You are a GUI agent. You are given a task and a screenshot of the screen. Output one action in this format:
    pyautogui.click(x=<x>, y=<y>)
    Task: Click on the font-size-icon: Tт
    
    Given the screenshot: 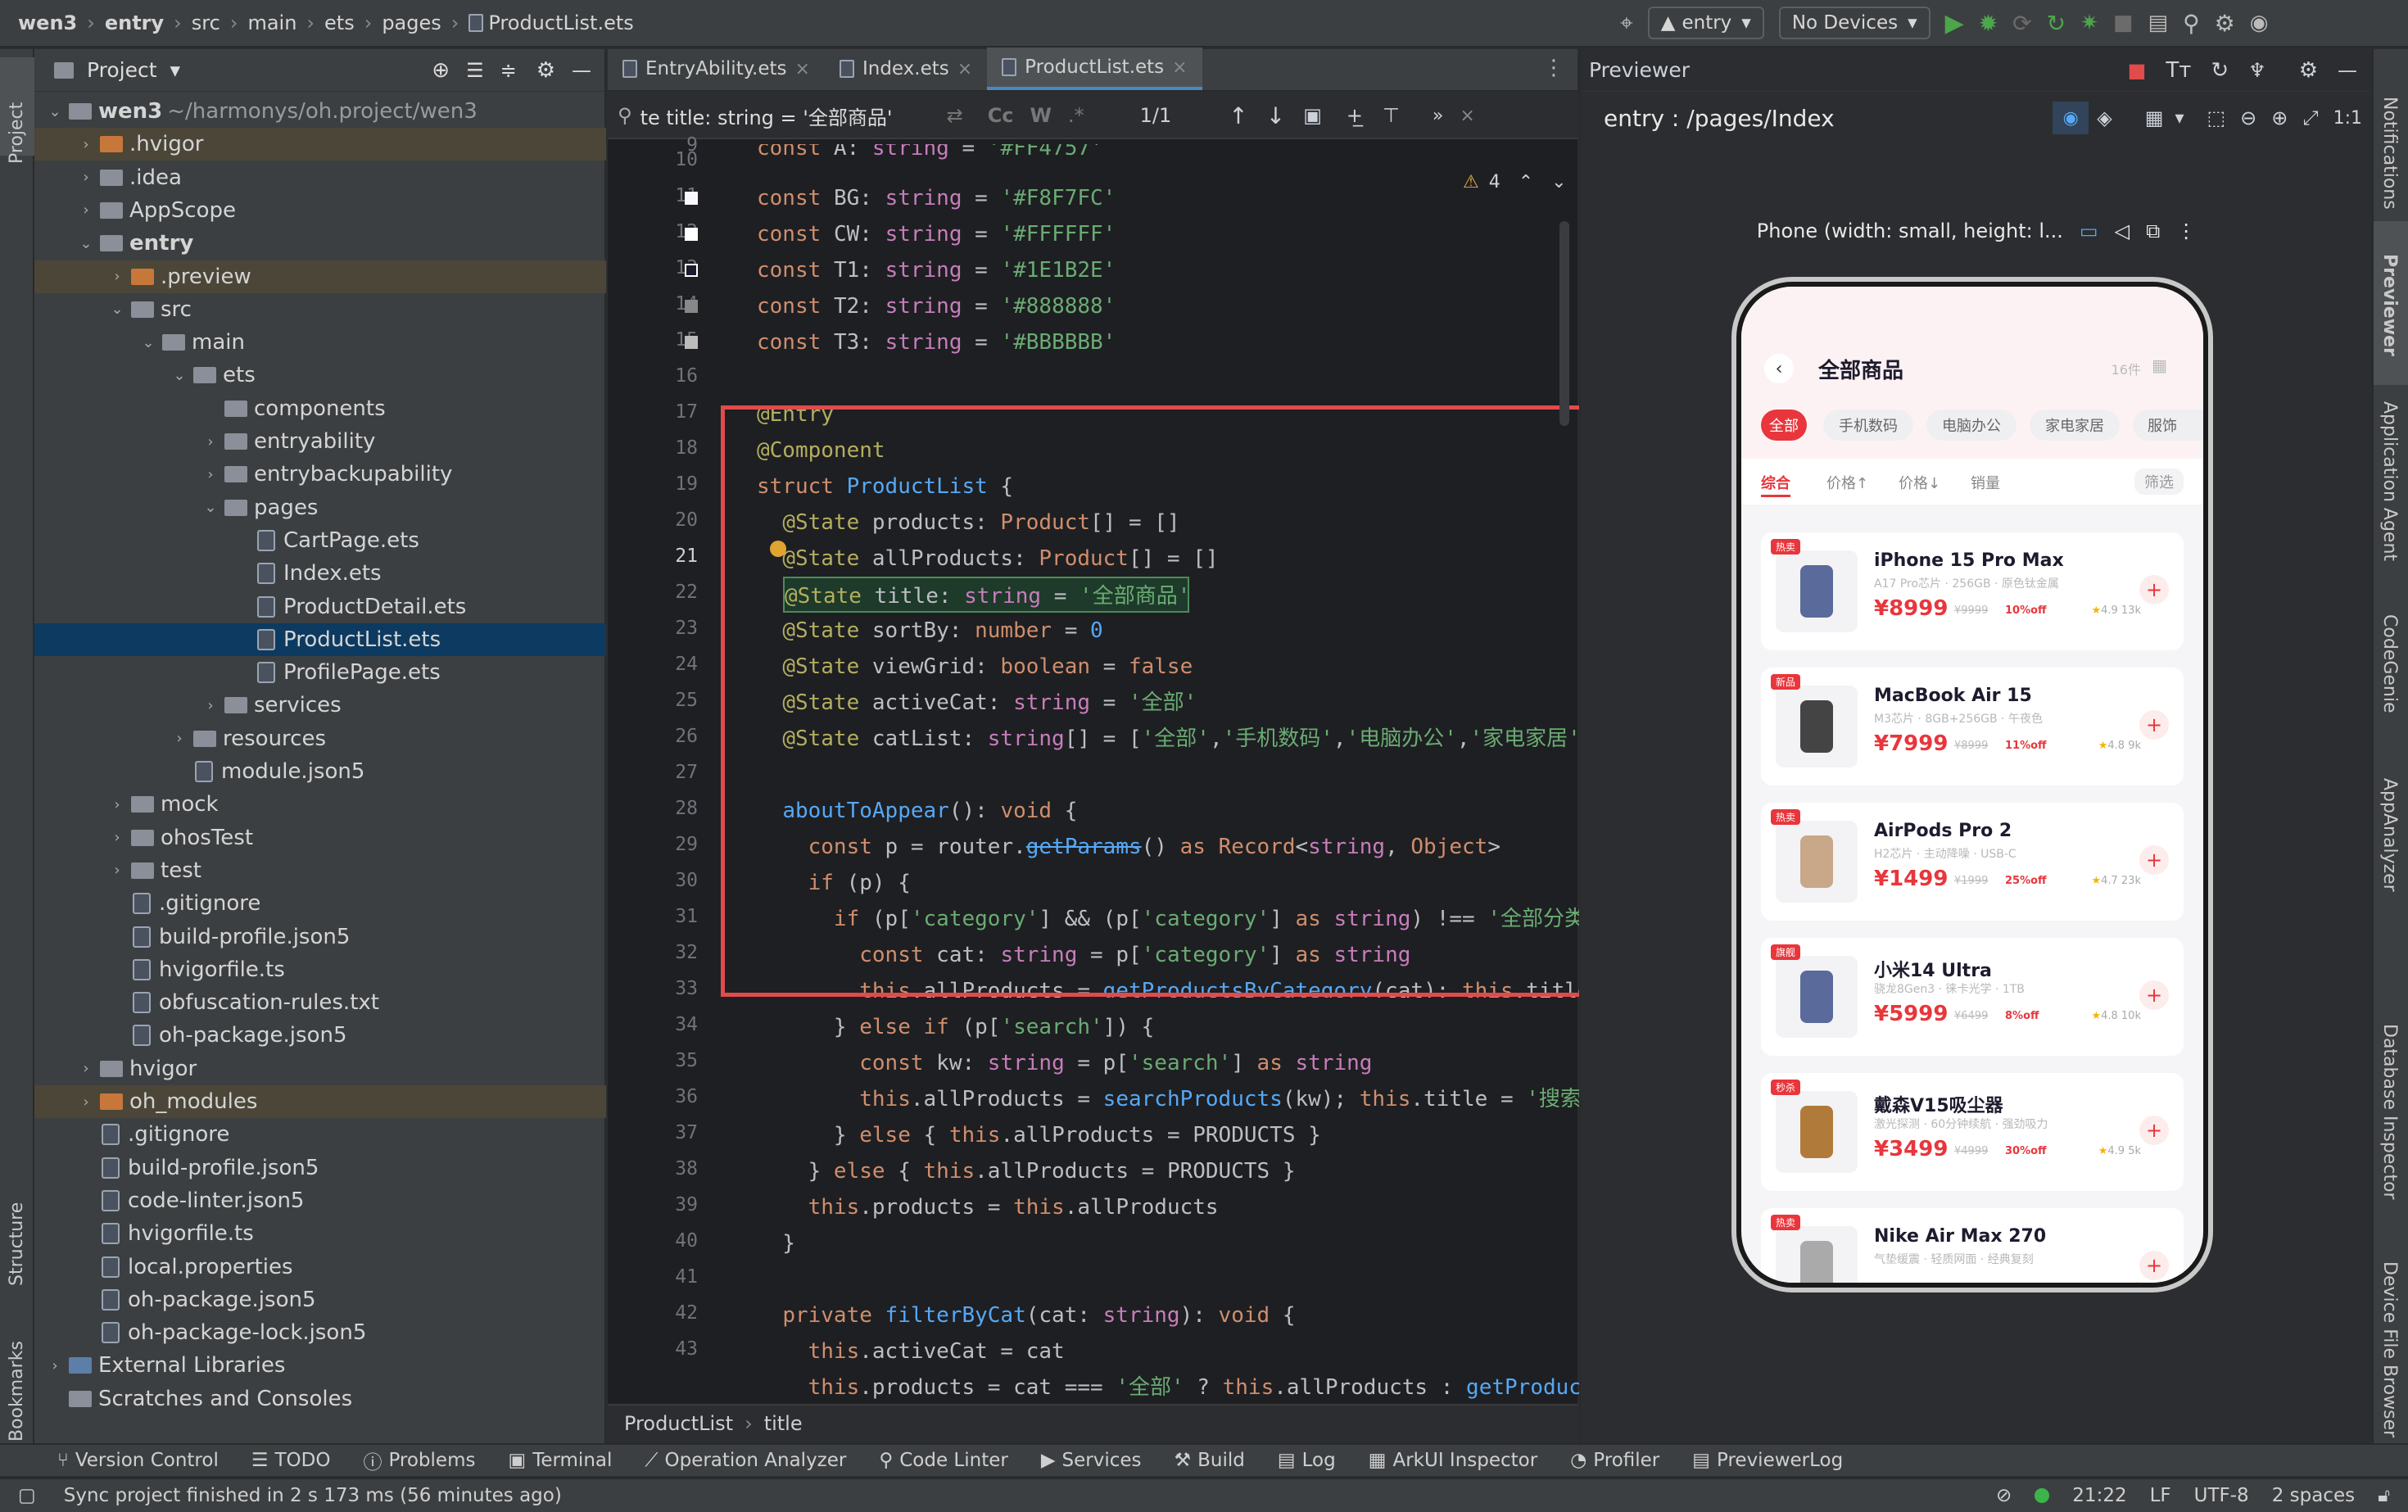 What is the action you would take?
    pyautogui.click(x=2178, y=70)
    